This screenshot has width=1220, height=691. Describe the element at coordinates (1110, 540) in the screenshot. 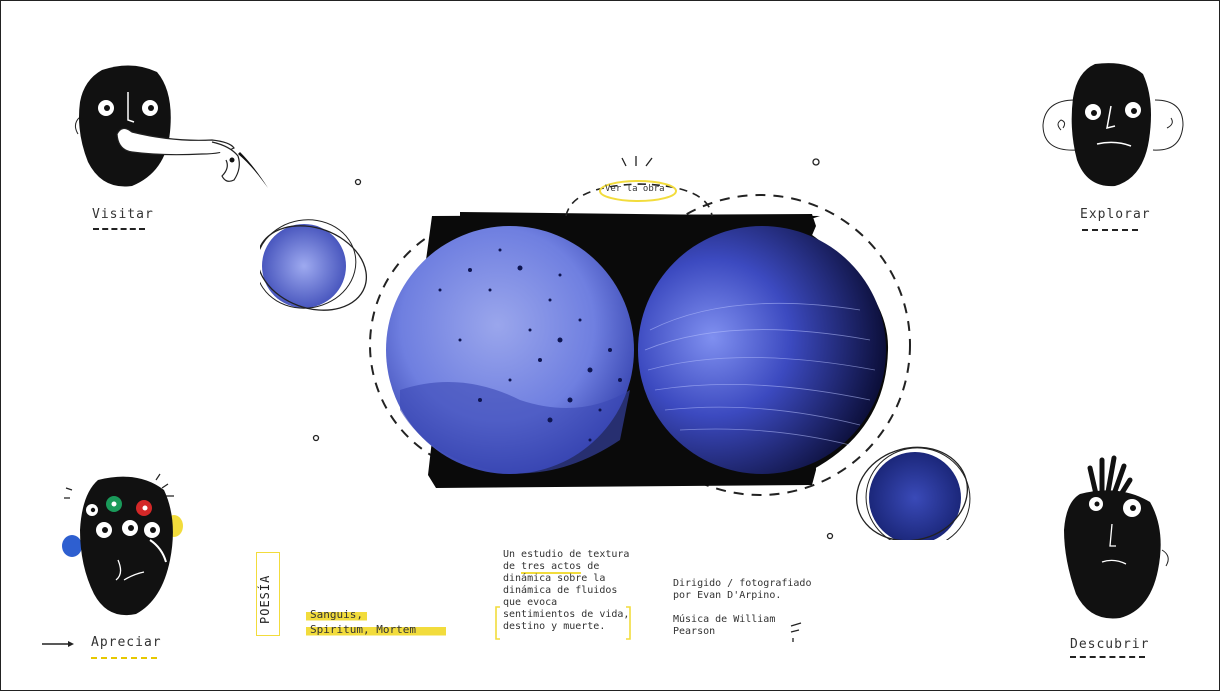

I see `descubrir-face-icon` at that location.